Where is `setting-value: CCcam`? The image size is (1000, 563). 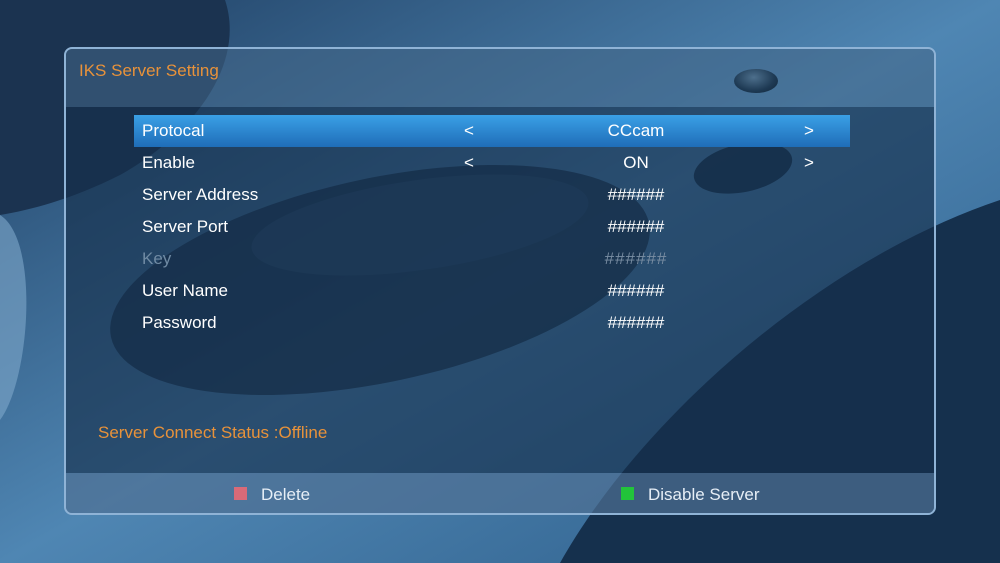 setting-value: CCcam is located at coordinates (636, 130).